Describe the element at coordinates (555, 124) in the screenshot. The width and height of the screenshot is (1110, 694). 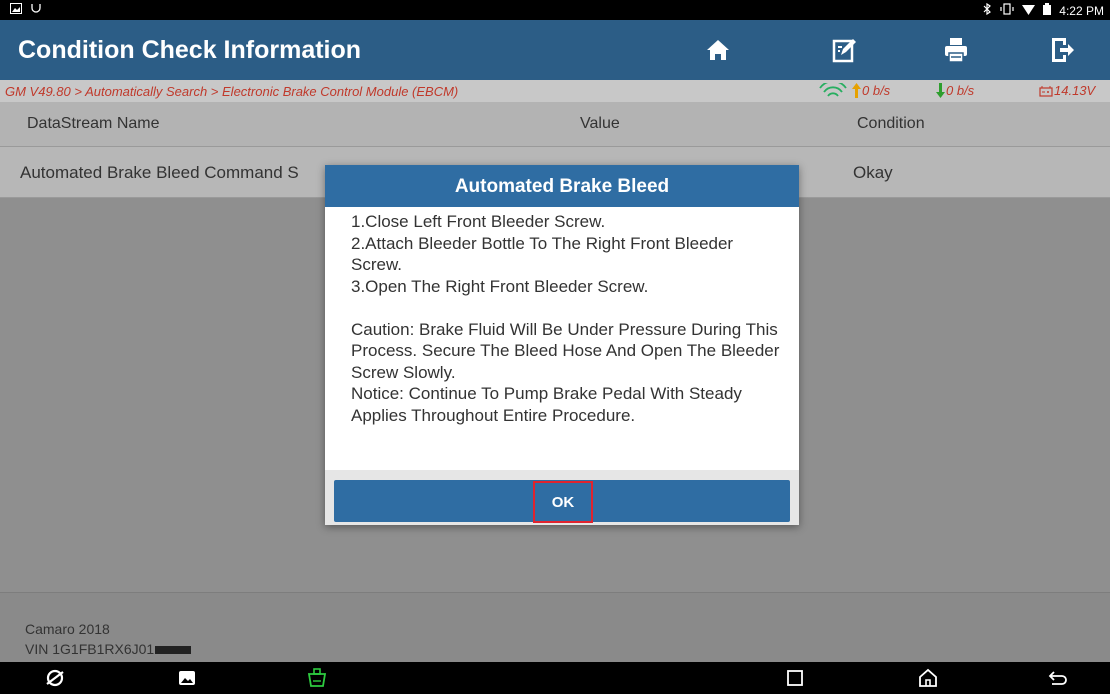
I see `table-header: DataStream Name Value Condition` at that location.